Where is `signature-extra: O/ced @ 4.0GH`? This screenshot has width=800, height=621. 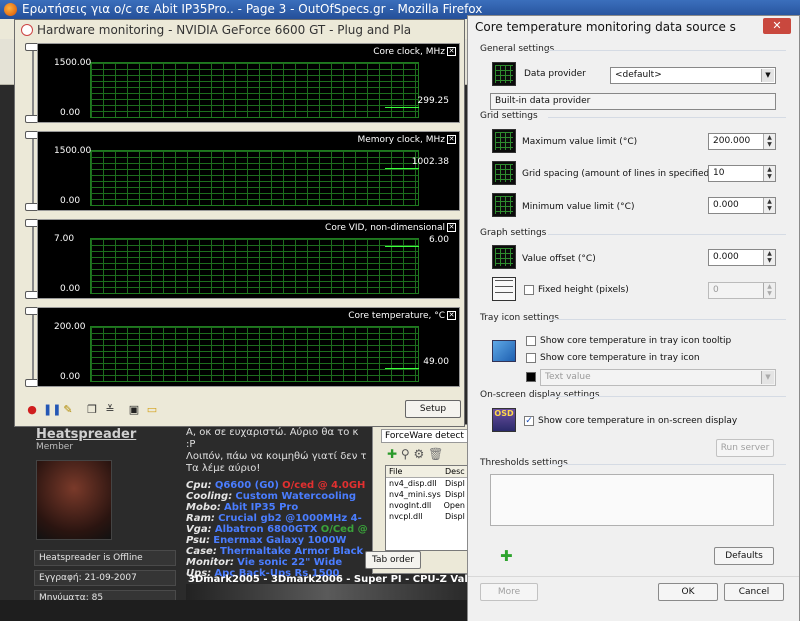 signature-extra: O/ced @ 4.0GH is located at coordinates (324, 485).